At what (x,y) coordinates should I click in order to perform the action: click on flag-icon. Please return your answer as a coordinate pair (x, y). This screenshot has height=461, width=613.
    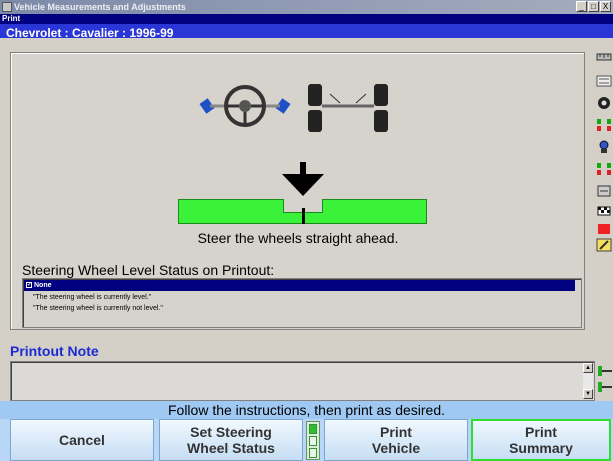
    Looking at the image, I should click on (604, 213).